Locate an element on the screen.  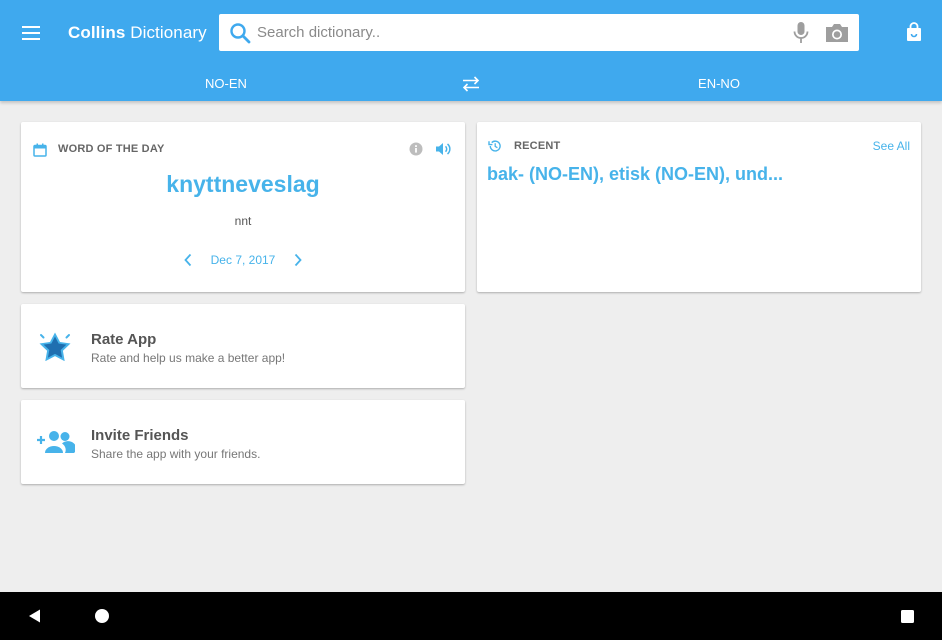
chevron-left-icon is located at coordinates (187, 260).